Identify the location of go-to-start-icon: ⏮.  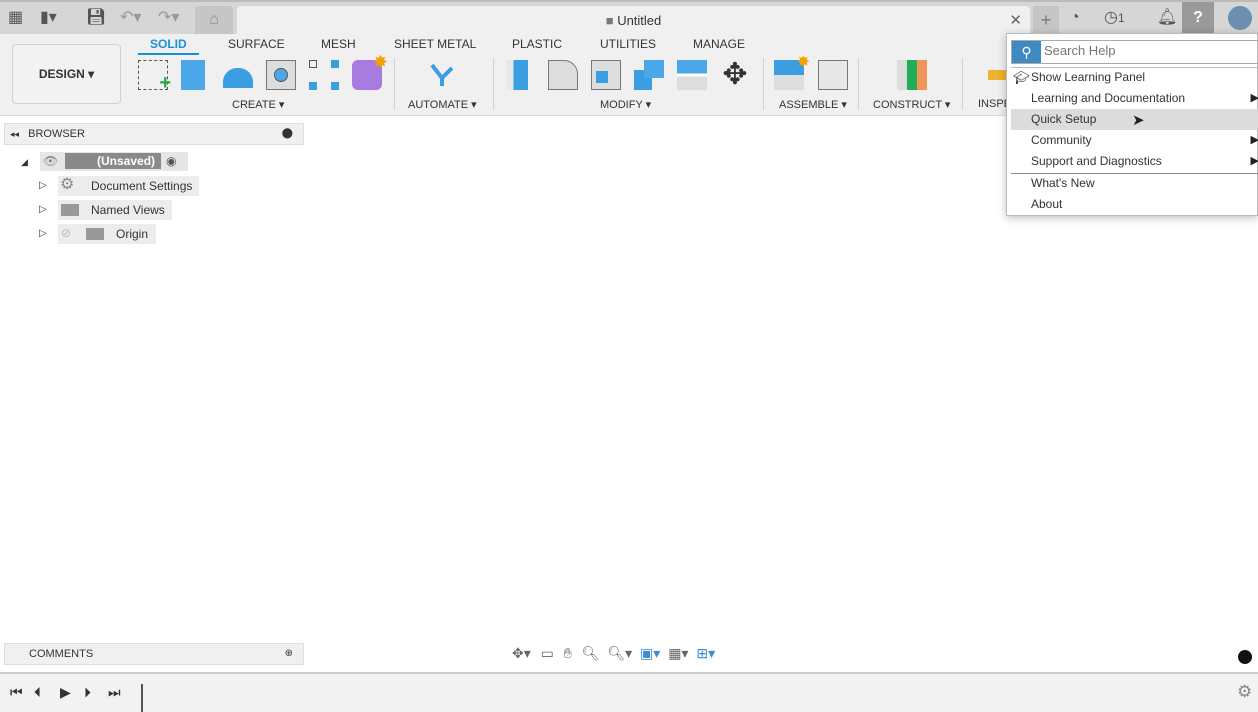
(16, 692).